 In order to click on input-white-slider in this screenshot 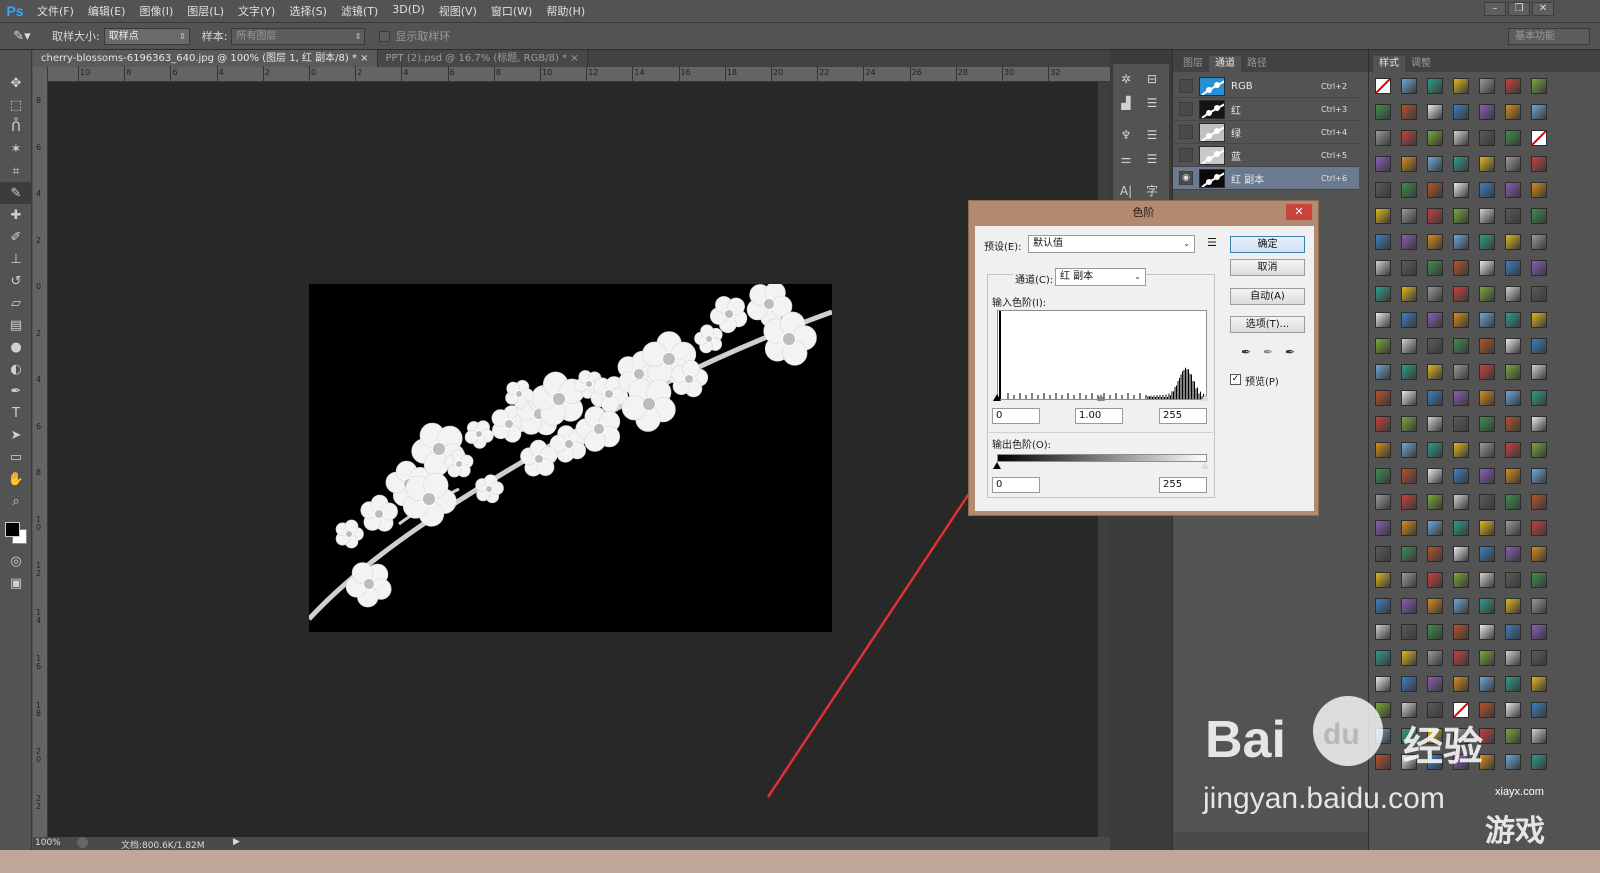, I will do `click(1205, 397)`.